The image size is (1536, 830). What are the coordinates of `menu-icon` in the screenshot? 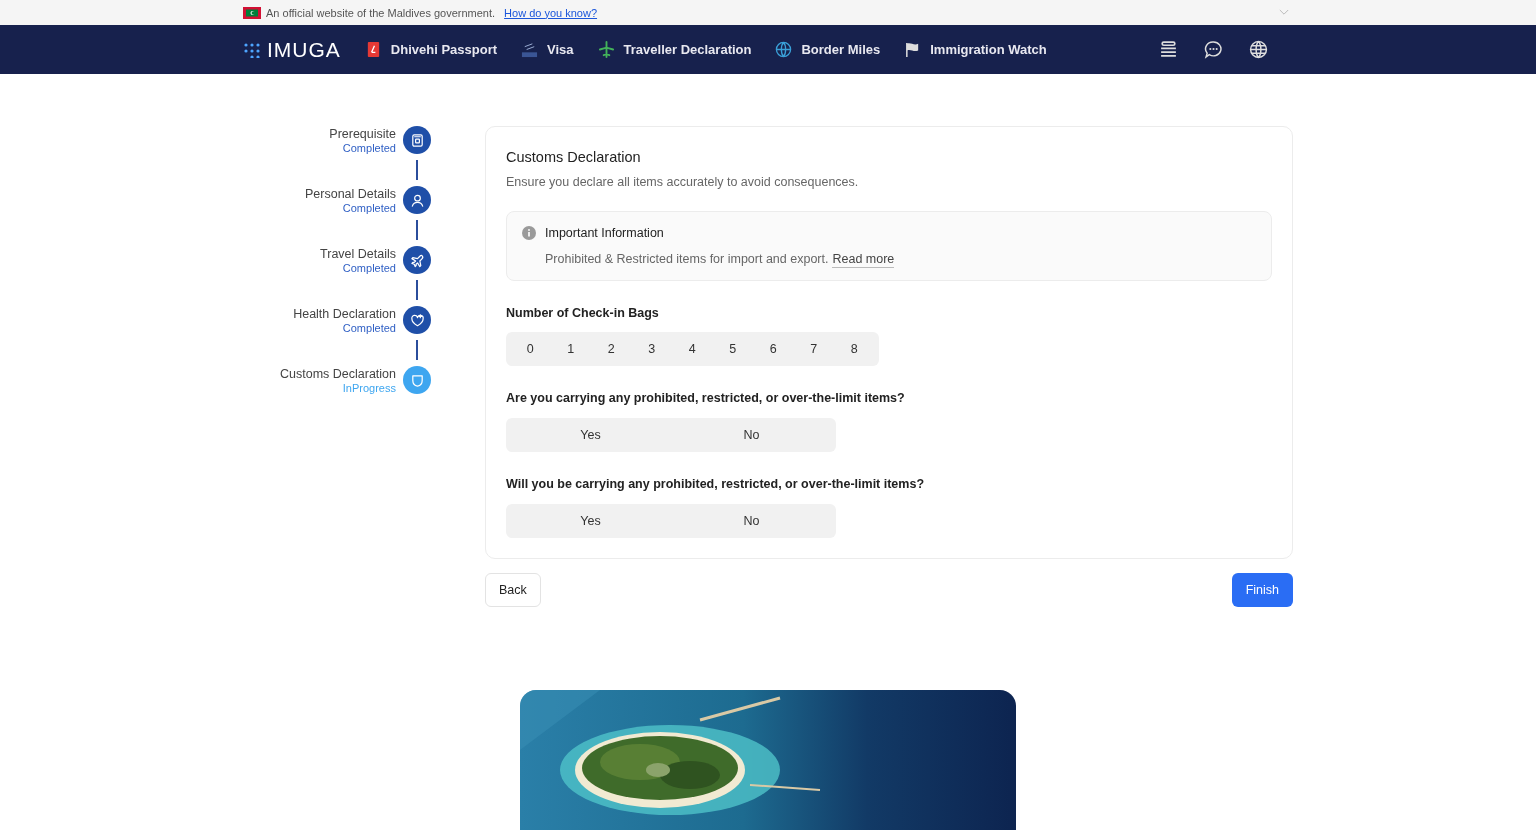 It's located at (1168, 49).